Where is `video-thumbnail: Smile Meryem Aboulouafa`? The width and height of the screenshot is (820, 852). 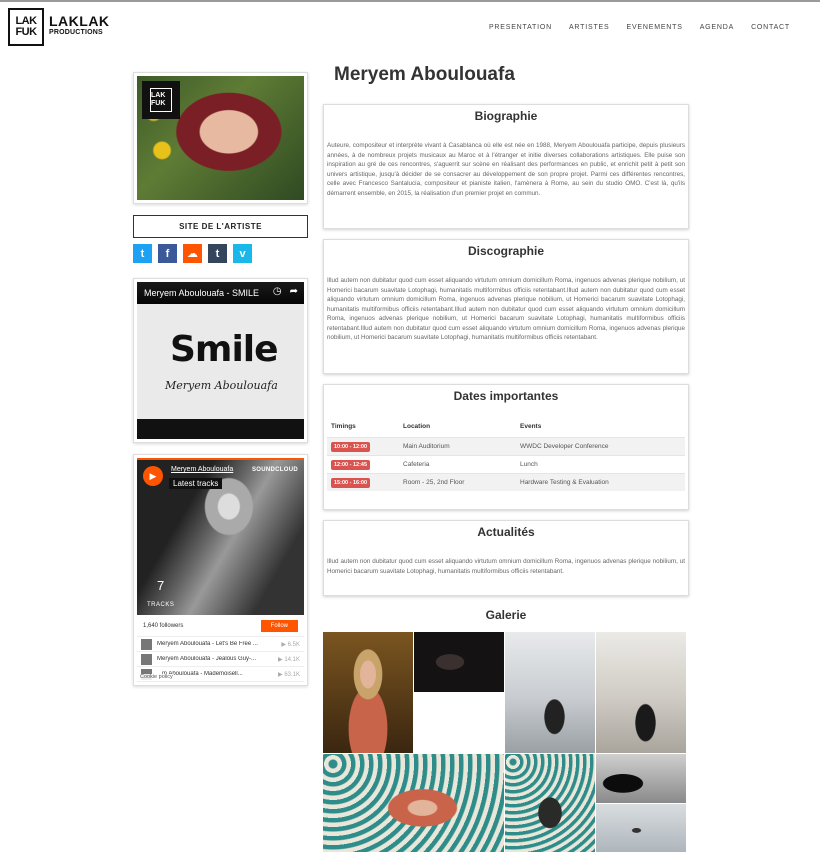 video-thumbnail: Smile Meryem Aboulouafa is located at coordinates (220, 361).